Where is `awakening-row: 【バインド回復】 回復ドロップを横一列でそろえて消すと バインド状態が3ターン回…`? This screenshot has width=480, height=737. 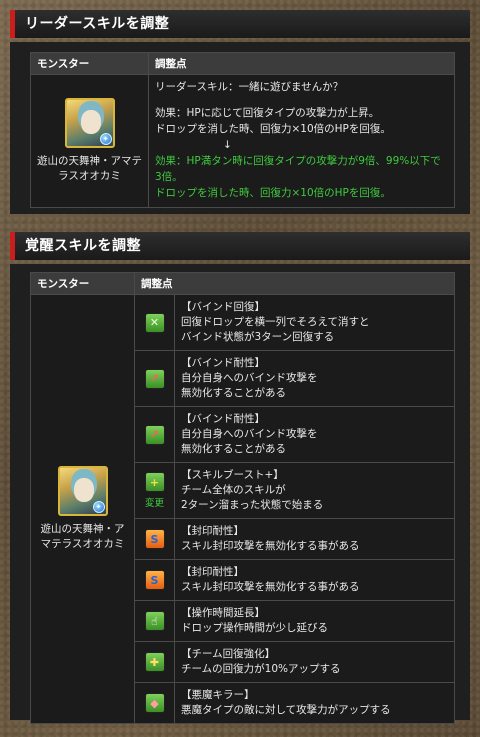 awakening-row: 【バインド回復】 回復ドロップを横一列でそろえて消すと バインド状態が3ターン回… is located at coordinates (314, 322).